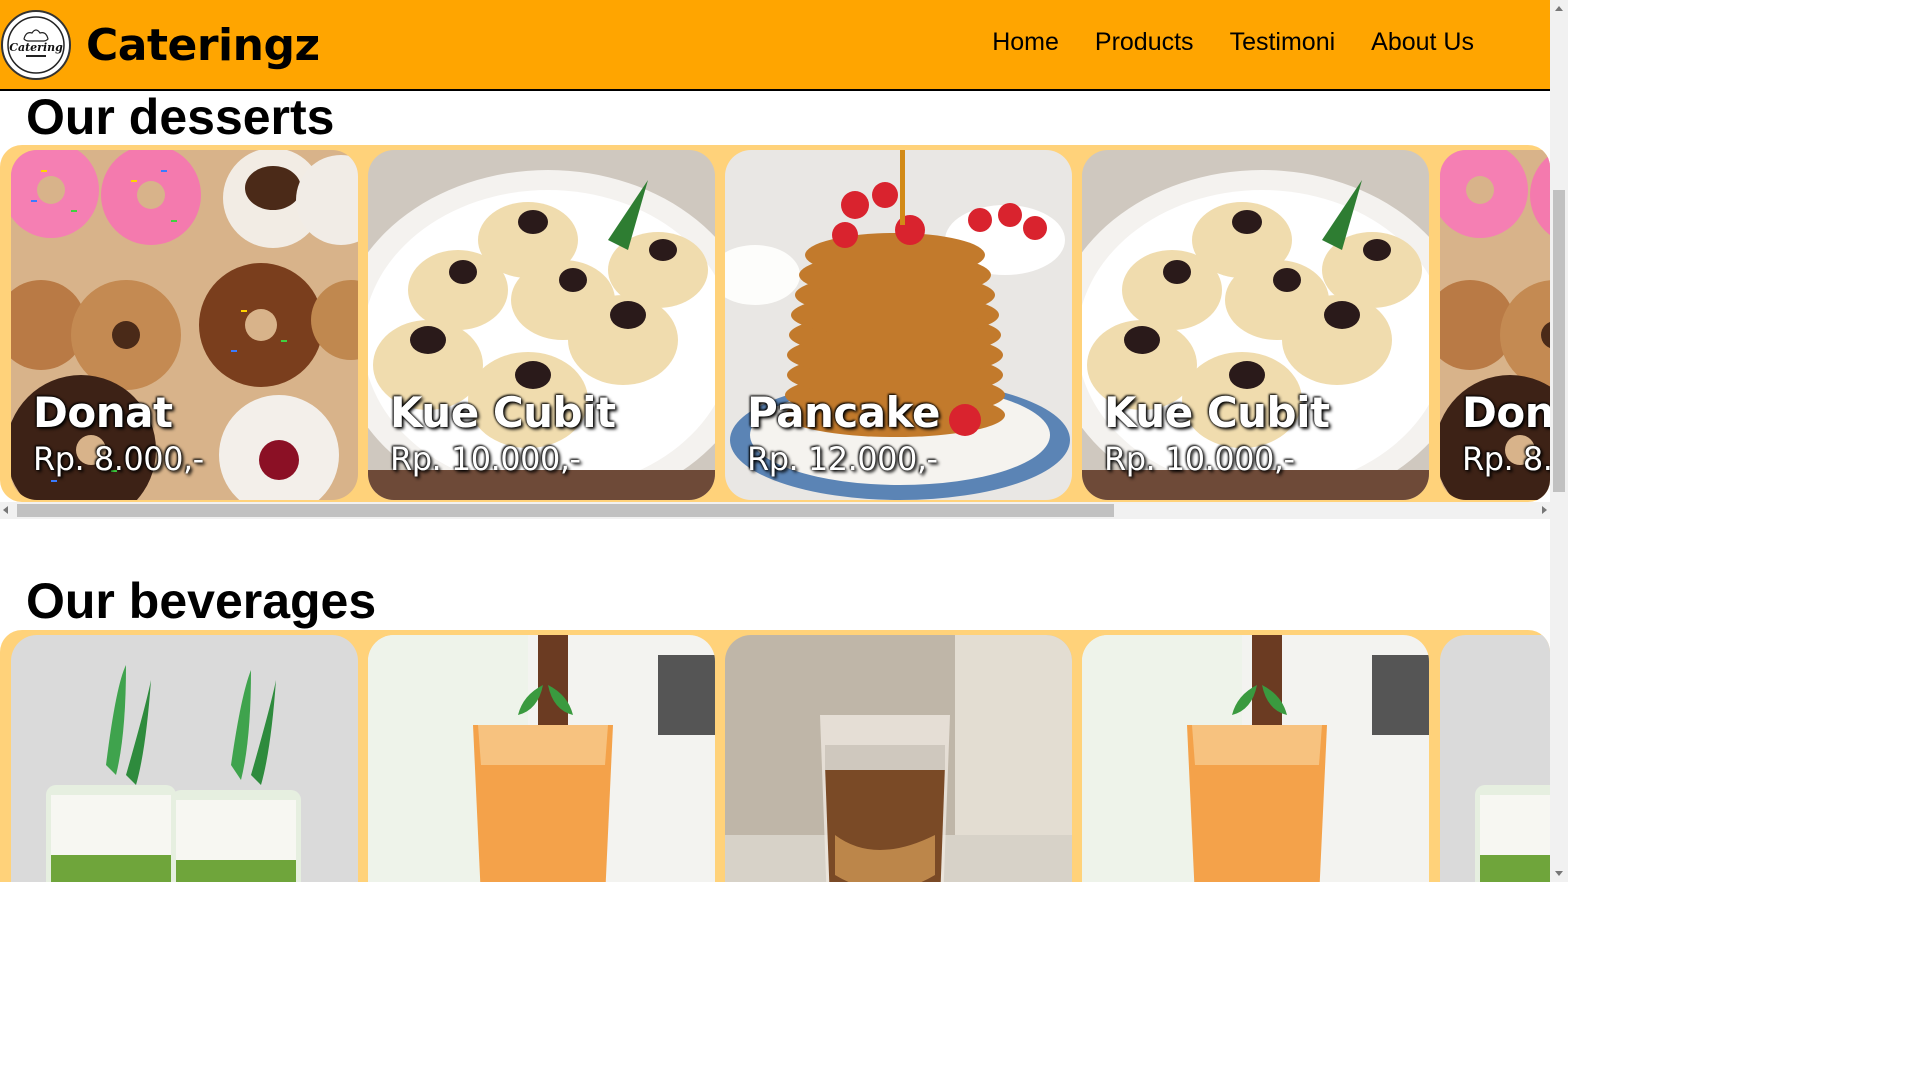 Image resolution: width=1920 pixels, height=1080 pixels. I want to click on chef-hat-icon: Catering, so click(36, 45).